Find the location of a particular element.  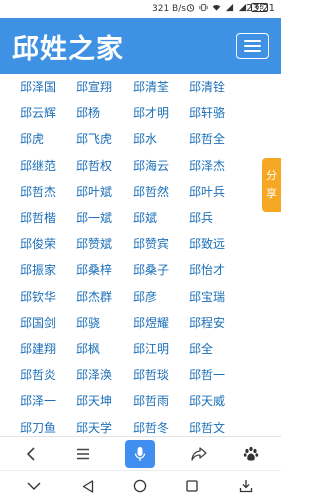

name-link: 邱哲琰 is located at coordinates (151, 374).